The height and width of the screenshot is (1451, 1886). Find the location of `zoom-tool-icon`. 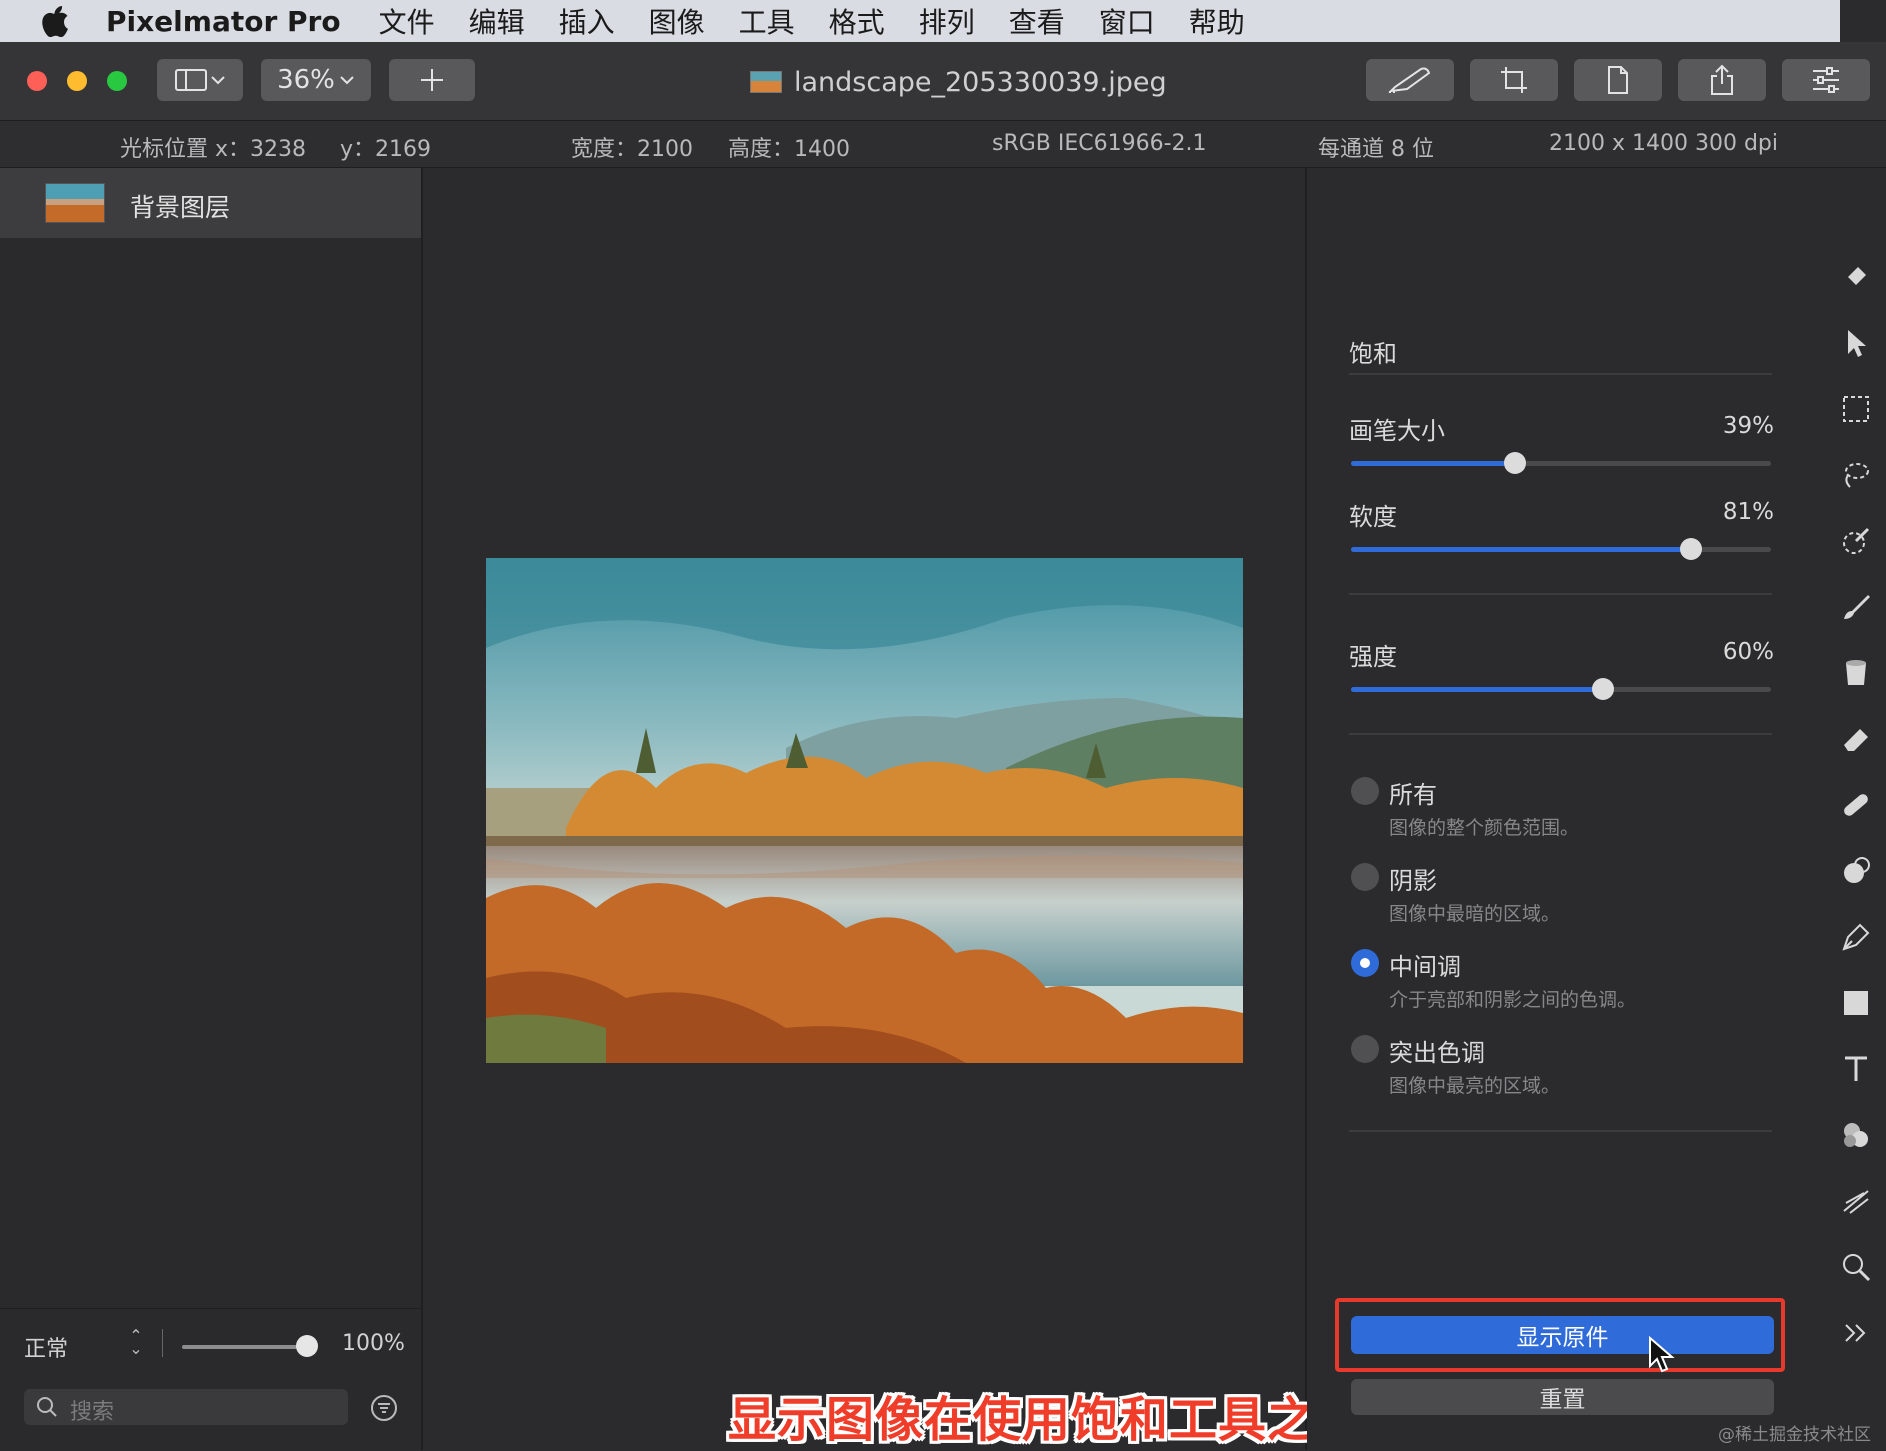

zoom-tool-icon is located at coordinates (1856, 1267).